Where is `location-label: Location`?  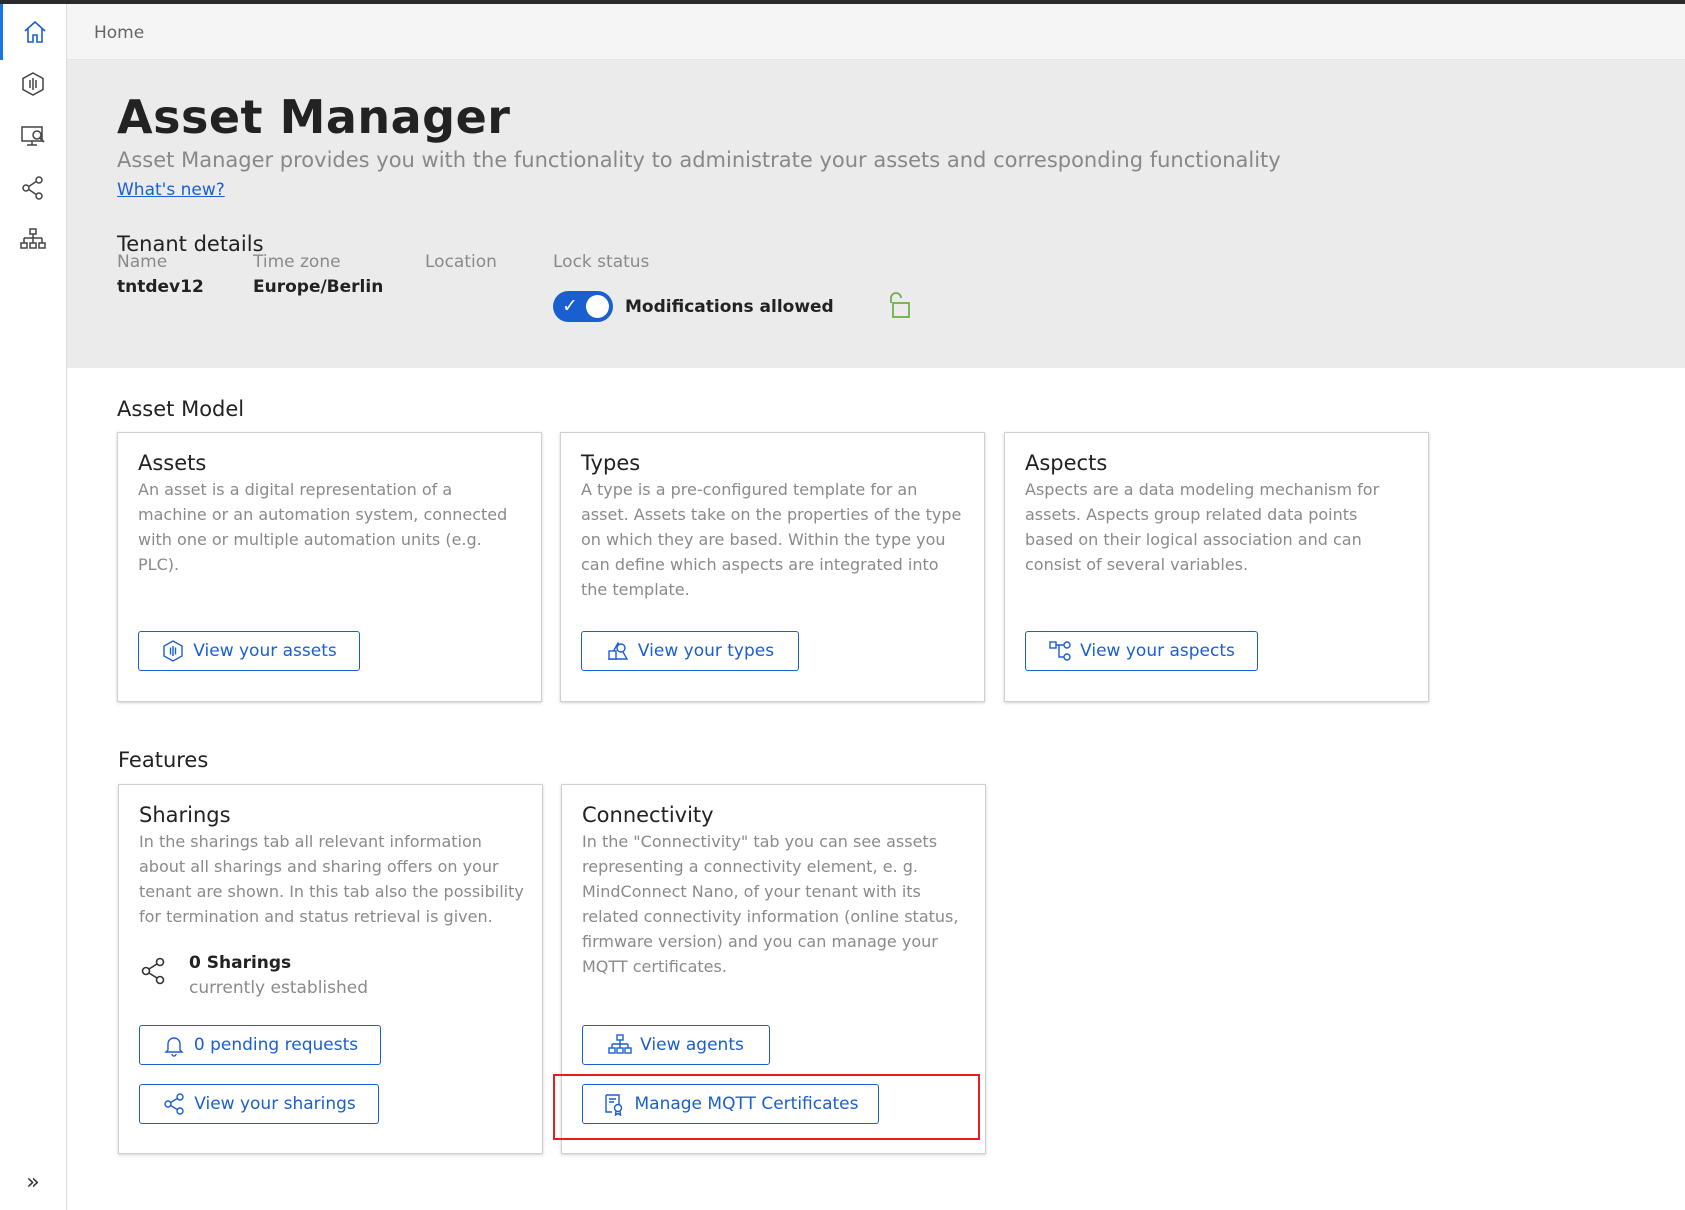 location-label: Location is located at coordinates (461, 262).